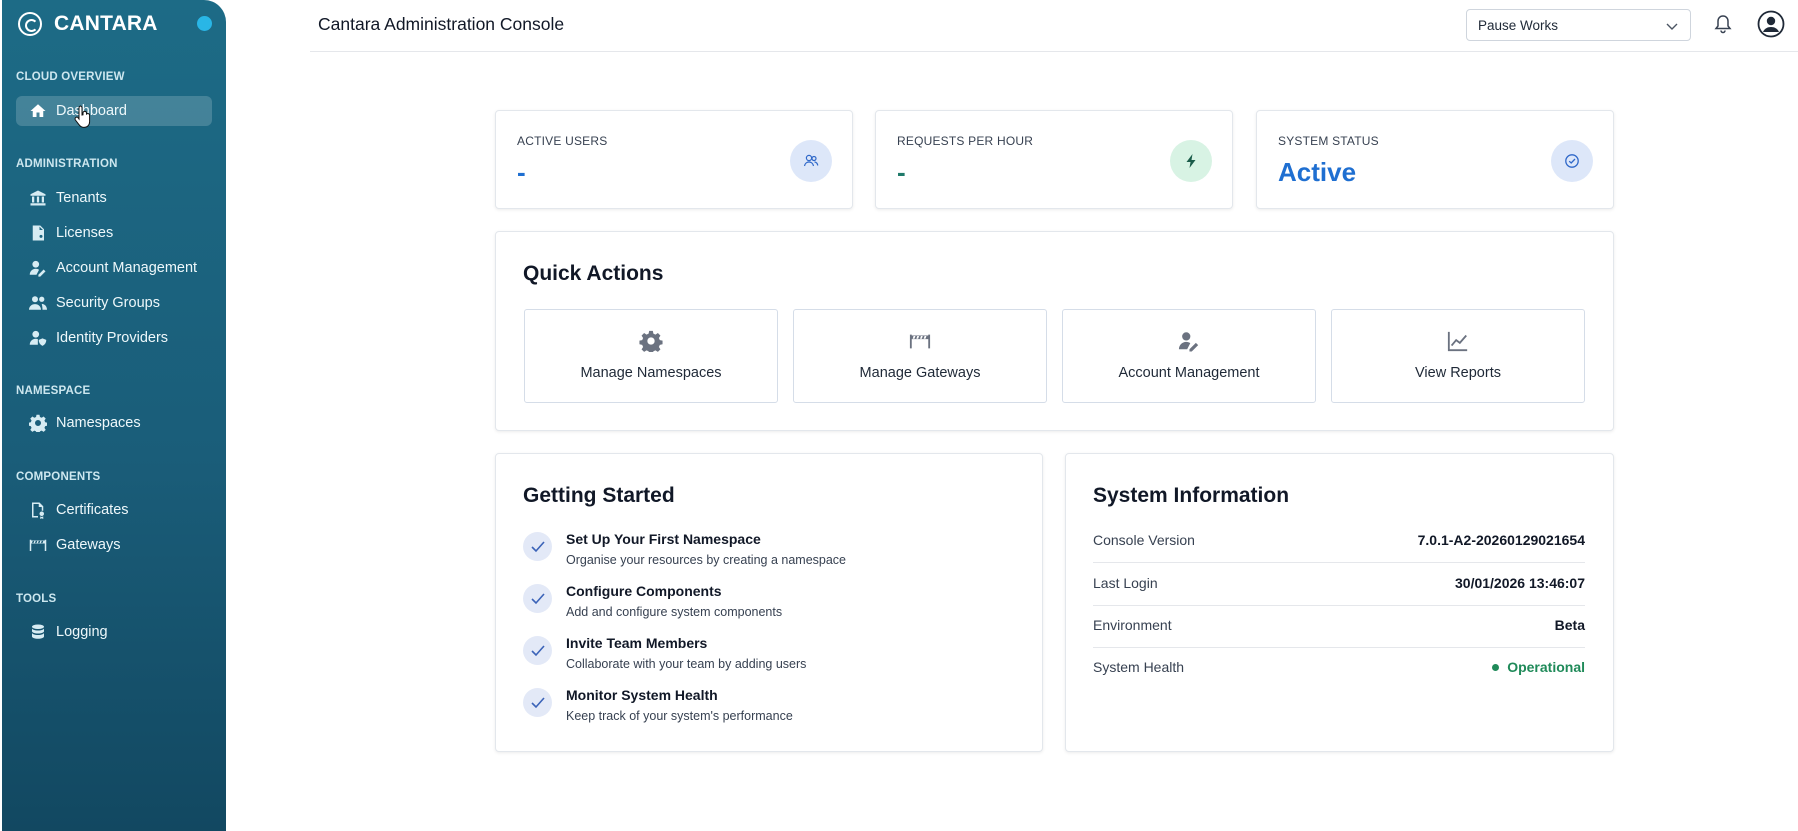 Image resolution: width=1798 pixels, height=831 pixels. Describe the element at coordinates (1458, 373) in the screenshot. I see `quick-action-label: View Reports` at that location.